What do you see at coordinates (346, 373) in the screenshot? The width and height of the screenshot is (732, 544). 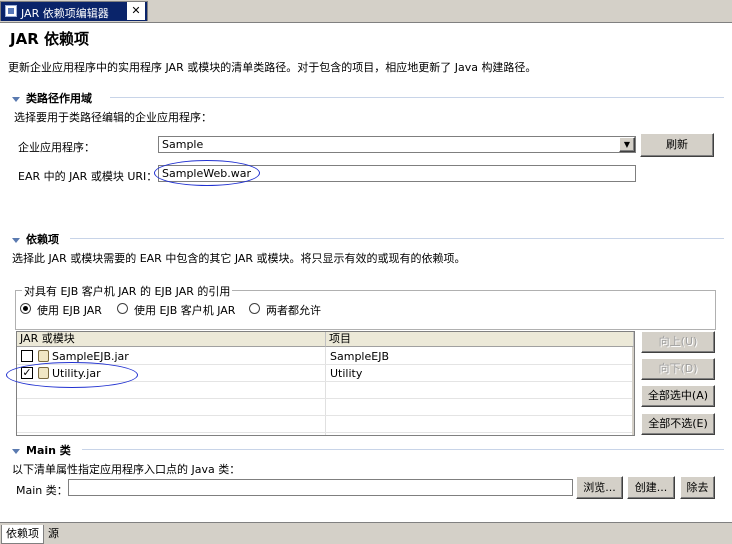 I see `row-project-name: Utility` at bounding box center [346, 373].